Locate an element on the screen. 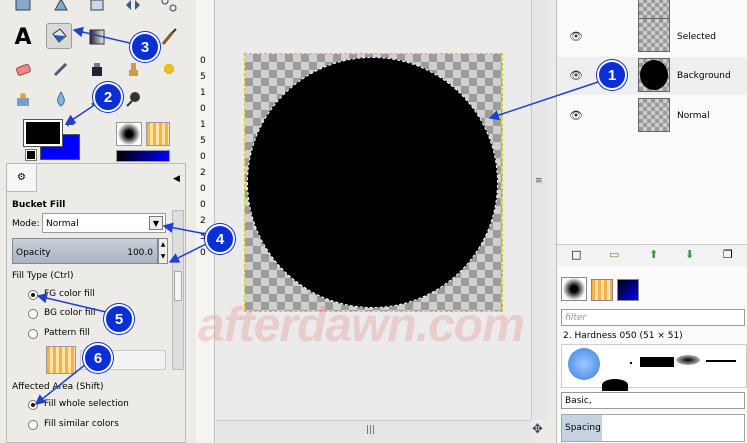 The height and width of the screenshot is (443, 747). callout-badge: 5 is located at coordinates (119, 319).